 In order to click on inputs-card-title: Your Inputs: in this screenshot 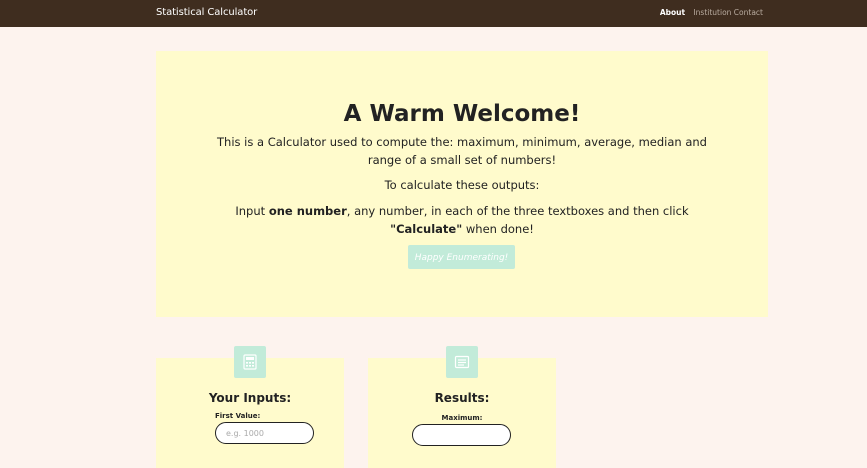, I will do `click(250, 398)`.